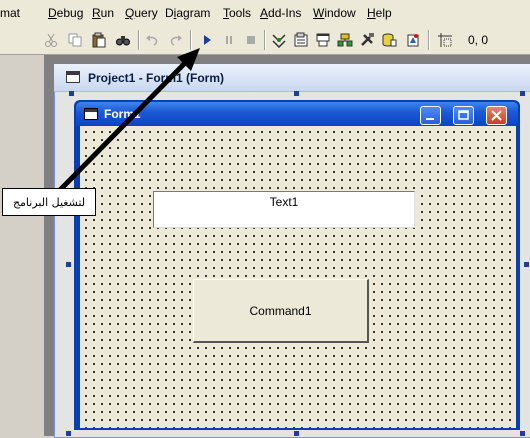  Describe the element at coordinates (141, 13) in the screenshot. I see `menu-query: Query` at that location.